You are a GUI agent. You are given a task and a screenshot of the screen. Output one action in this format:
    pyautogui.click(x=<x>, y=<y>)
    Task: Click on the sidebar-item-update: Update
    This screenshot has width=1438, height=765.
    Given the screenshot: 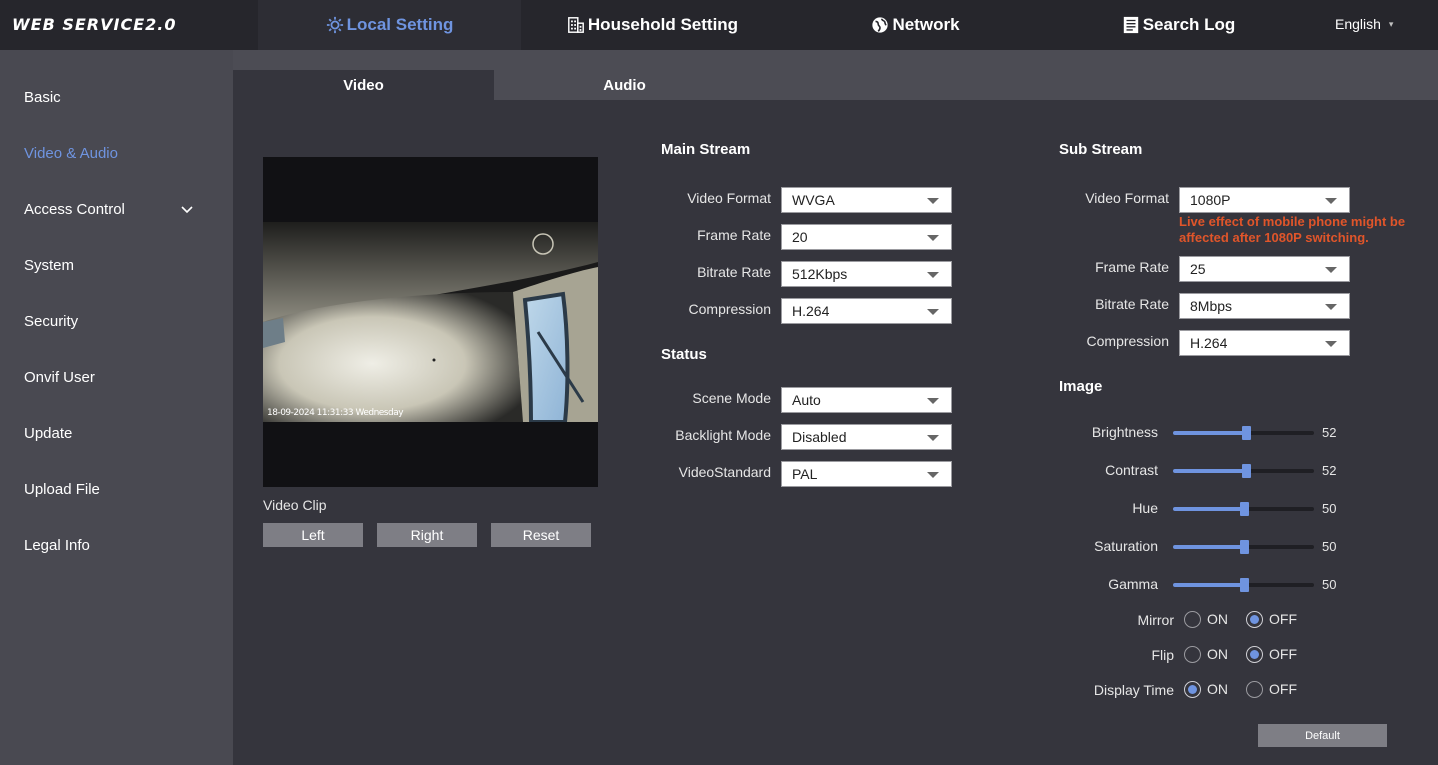 What is the action you would take?
    pyautogui.click(x=114, y=434)
    